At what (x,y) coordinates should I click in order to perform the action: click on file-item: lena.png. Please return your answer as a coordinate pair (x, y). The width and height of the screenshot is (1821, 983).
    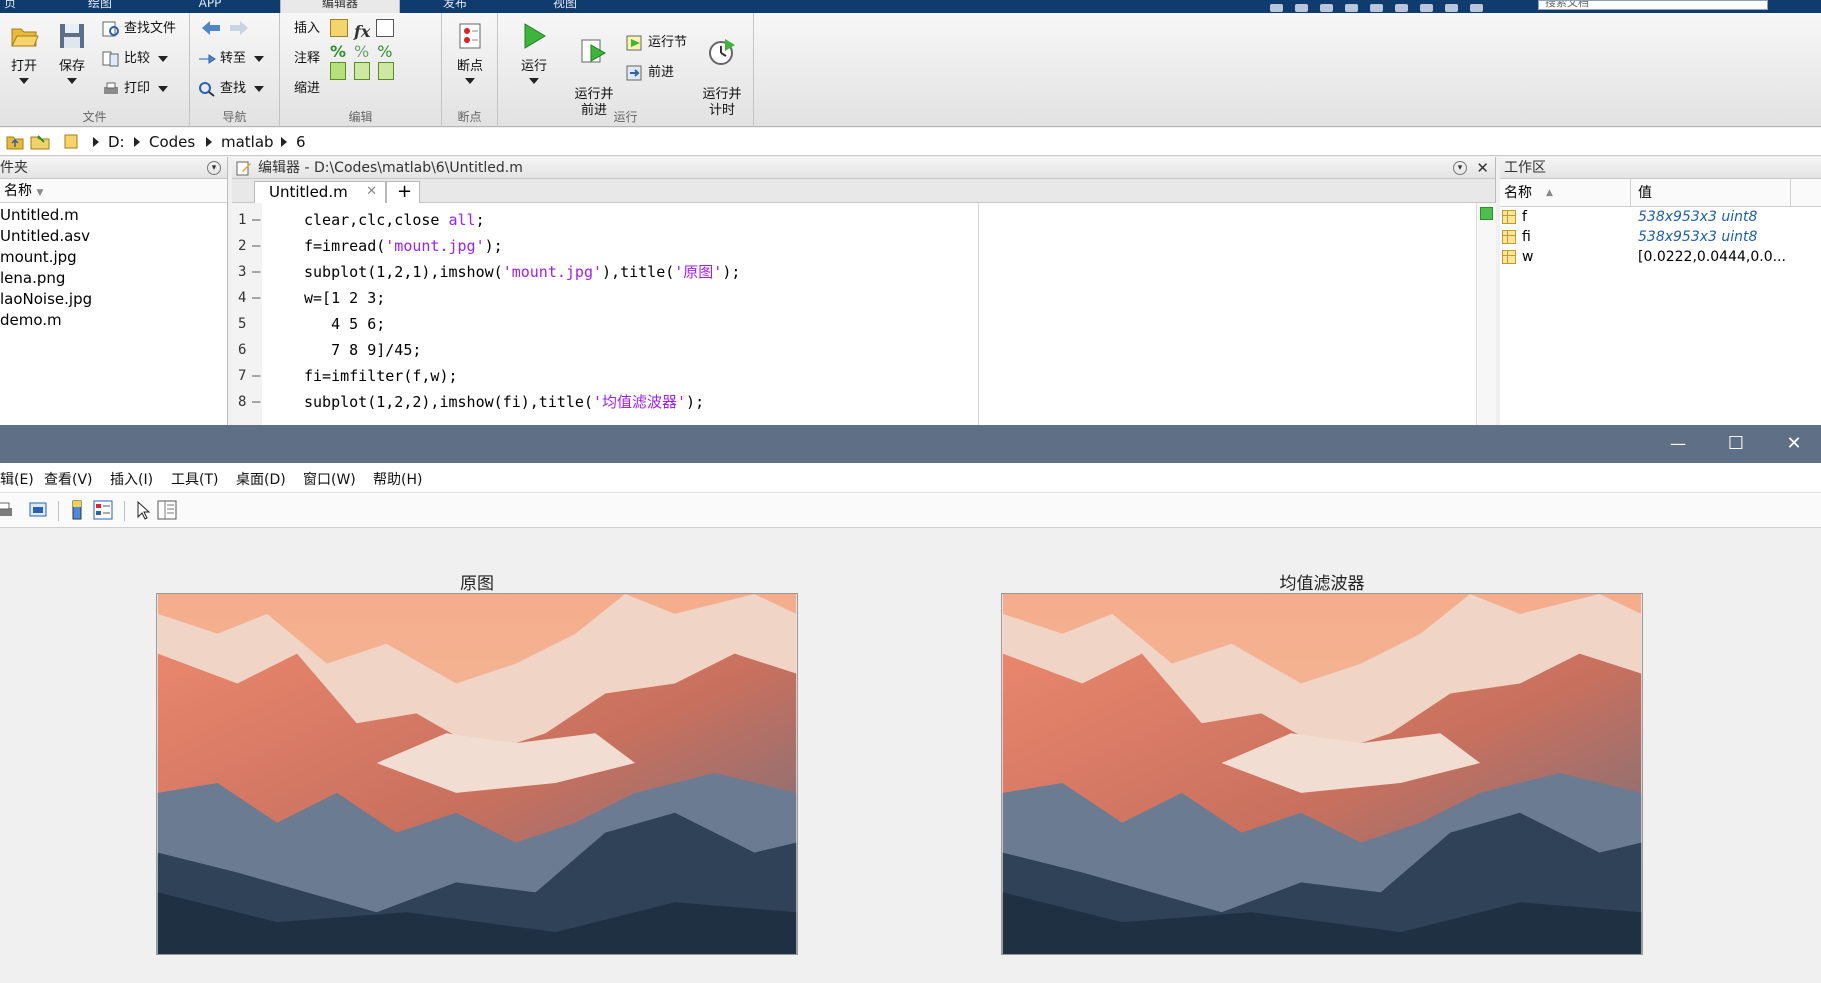
    Looking at the image, I should click on (113, 278).